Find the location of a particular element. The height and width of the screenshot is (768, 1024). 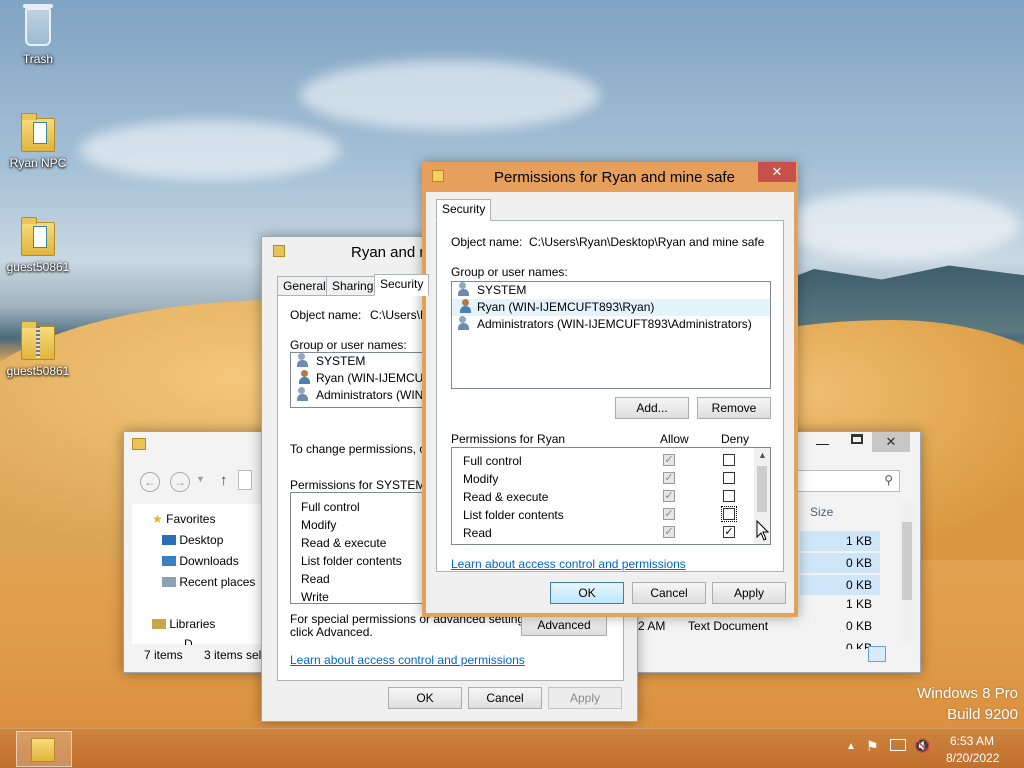

forward-icon: → is located at coordinates (180, 482).